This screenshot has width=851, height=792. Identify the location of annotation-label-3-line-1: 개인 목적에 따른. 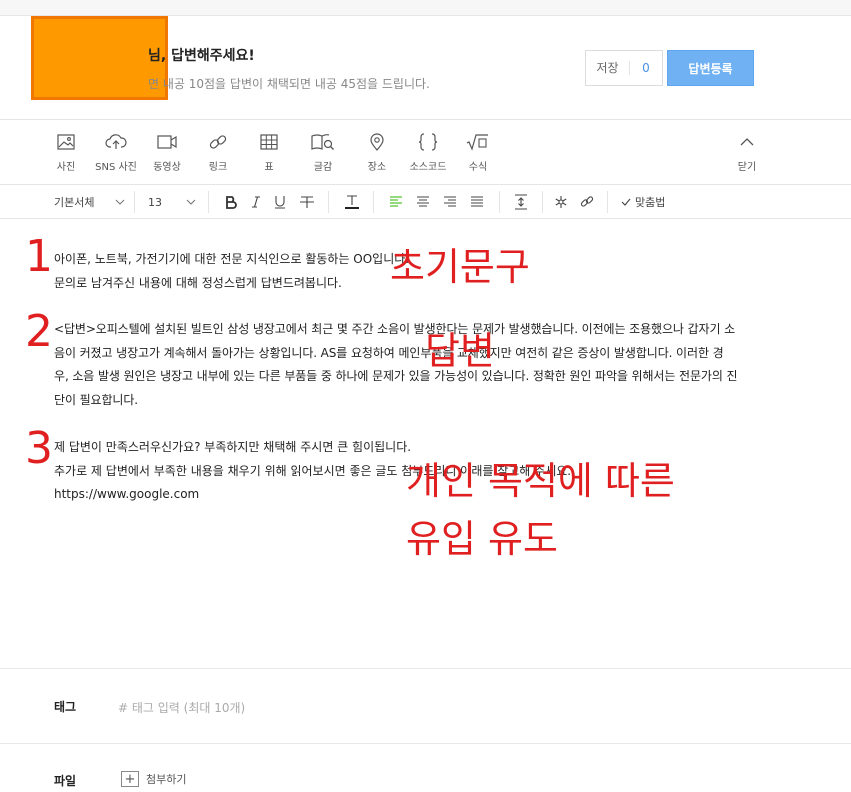
(540, 481).